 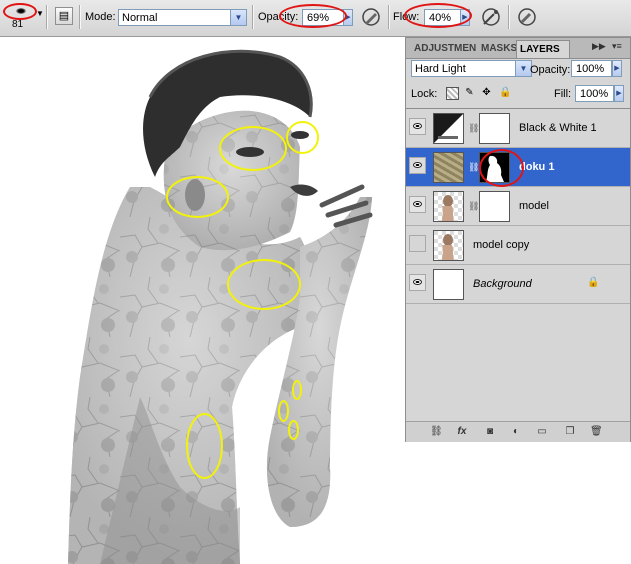 I want to click on new-layer-icon: ❐, so click(x=570, y=432).